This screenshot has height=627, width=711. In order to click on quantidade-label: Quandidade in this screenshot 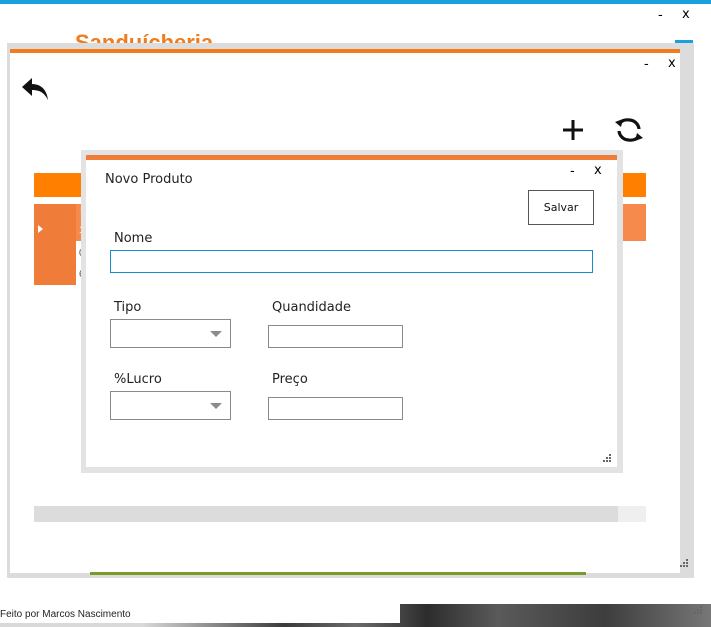, I will do `click(312, 307)`.